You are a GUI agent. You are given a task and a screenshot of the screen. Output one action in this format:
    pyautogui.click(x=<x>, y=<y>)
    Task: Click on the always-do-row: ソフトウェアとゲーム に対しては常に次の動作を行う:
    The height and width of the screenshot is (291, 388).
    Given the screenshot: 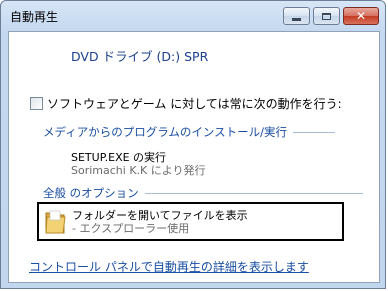 What is the action you would take?
    pyautogui.click(x=186, y=103)
    